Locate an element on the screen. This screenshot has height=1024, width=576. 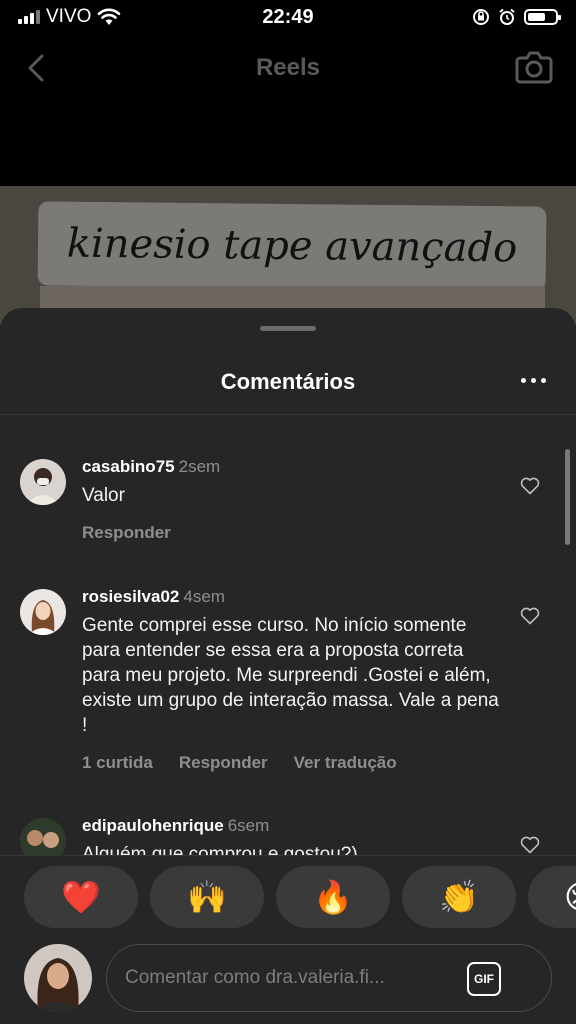
comment-username: casabino75 is located at coordinates (128, 466).